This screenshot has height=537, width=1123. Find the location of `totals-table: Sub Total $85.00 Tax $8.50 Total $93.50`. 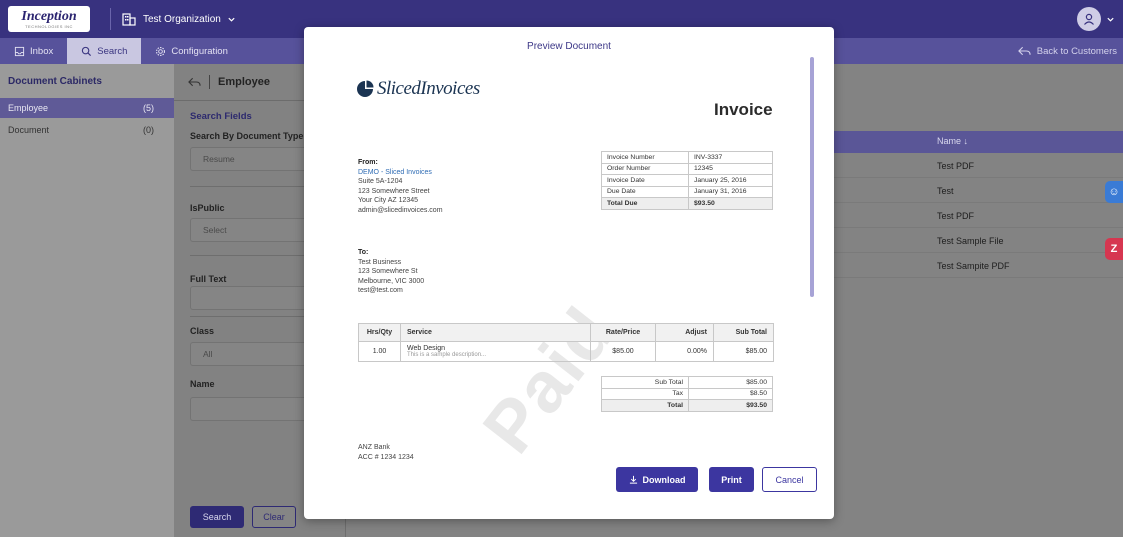

totals-table: Sub Total $85.00 Tax $8.50 Total $93.50 is located at coordinates (687, 394).